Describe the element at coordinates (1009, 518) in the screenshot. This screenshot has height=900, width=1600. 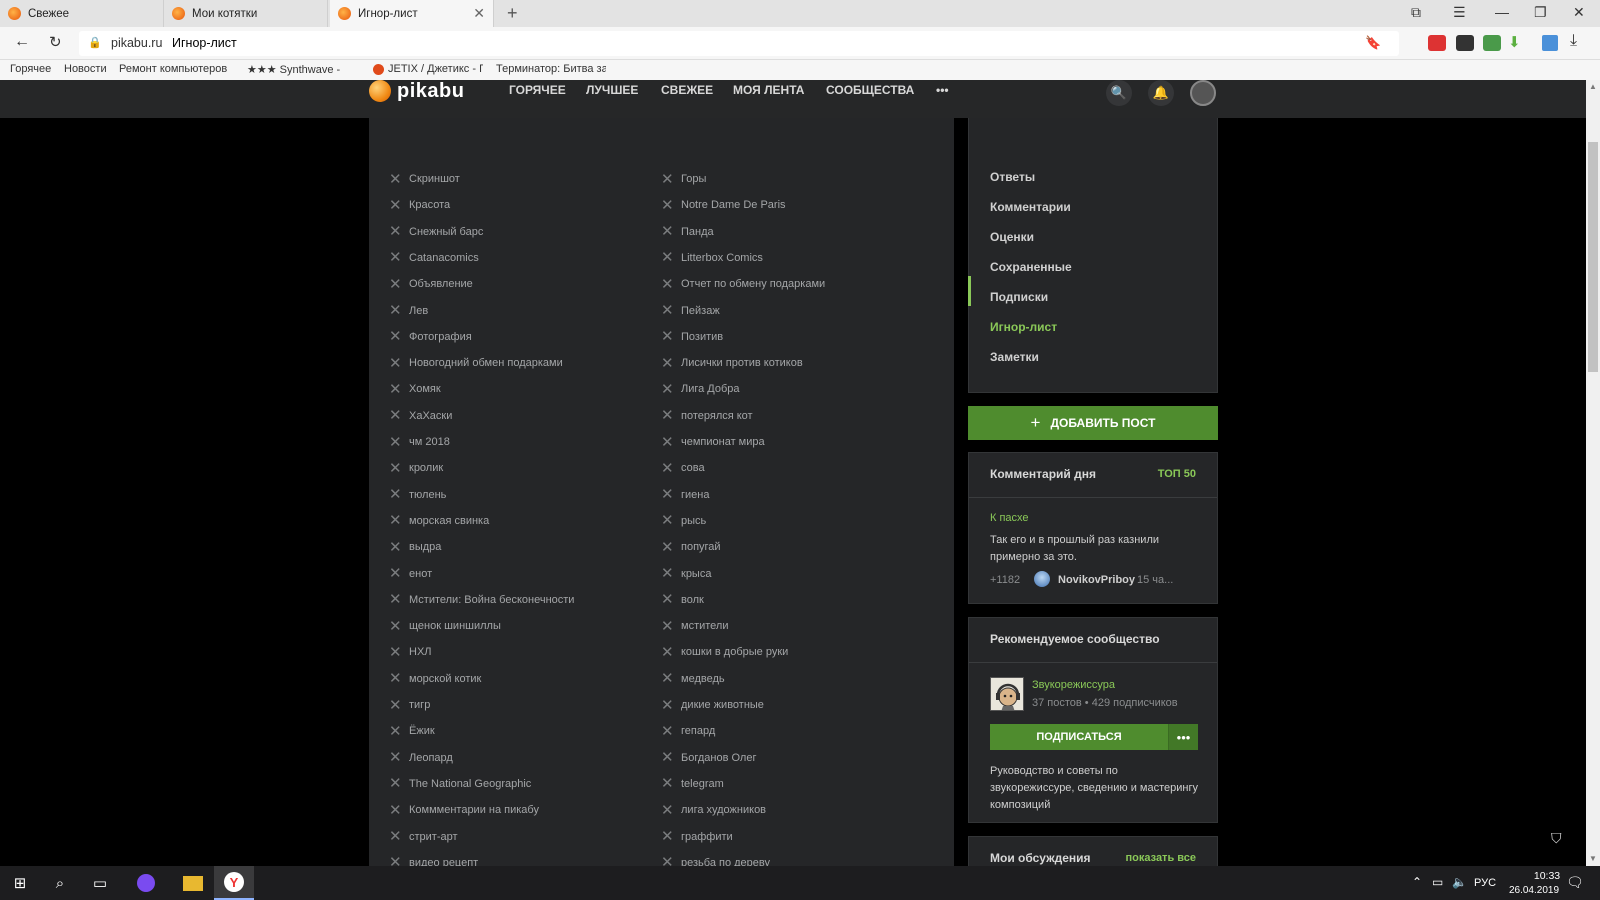
I see `comment-post-link: К пасхе` at that location.